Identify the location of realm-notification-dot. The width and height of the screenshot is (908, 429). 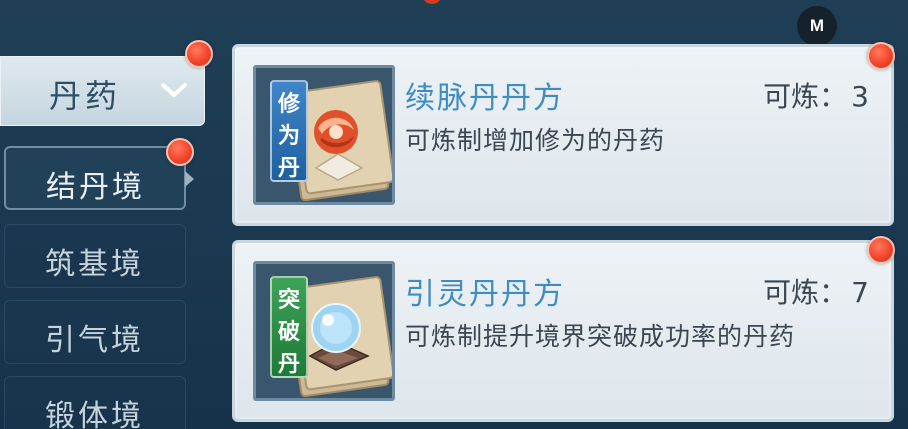
(180, 152).